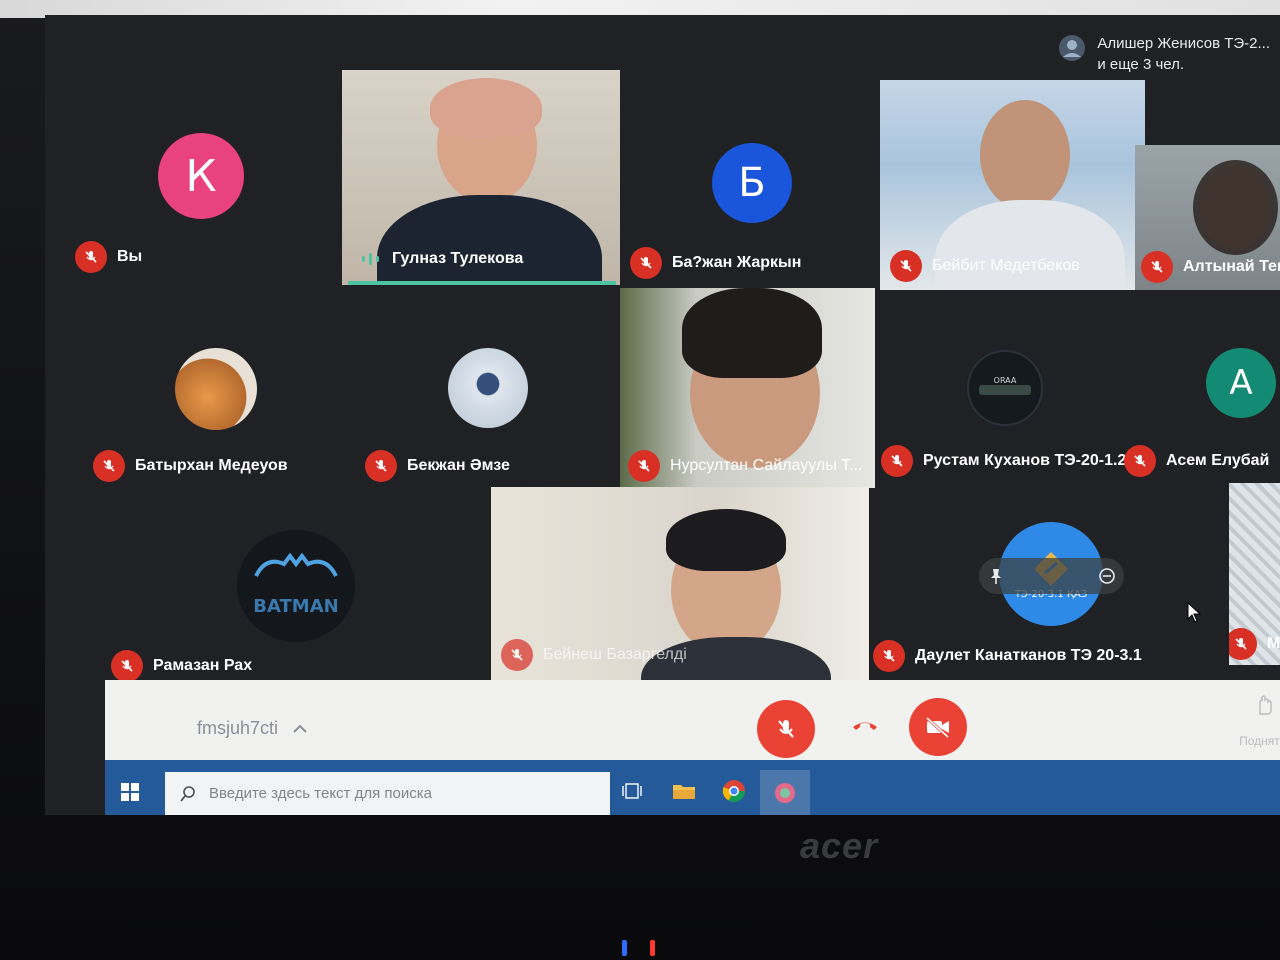 The image size is (1280, 960). Describe the element at coordinates (737, 262) in the screenshot. I see `participant-name: Ба?жан Жаркын` at that location.